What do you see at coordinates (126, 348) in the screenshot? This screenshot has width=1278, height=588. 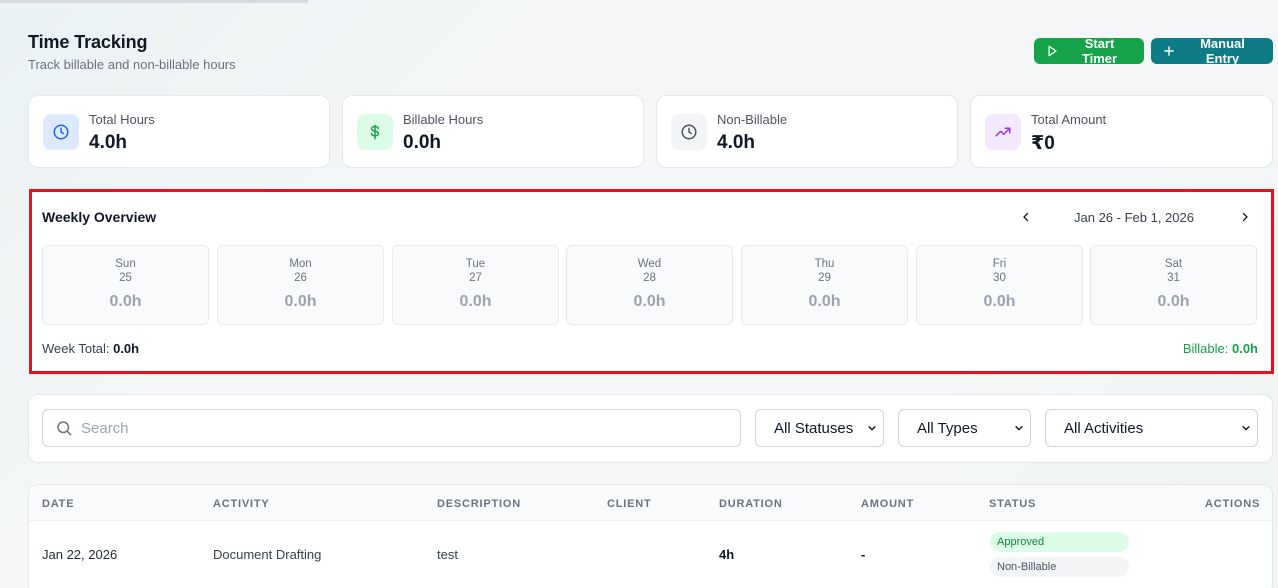 I see `week-total-value: 0.0h` at bounding box center [126, 348].